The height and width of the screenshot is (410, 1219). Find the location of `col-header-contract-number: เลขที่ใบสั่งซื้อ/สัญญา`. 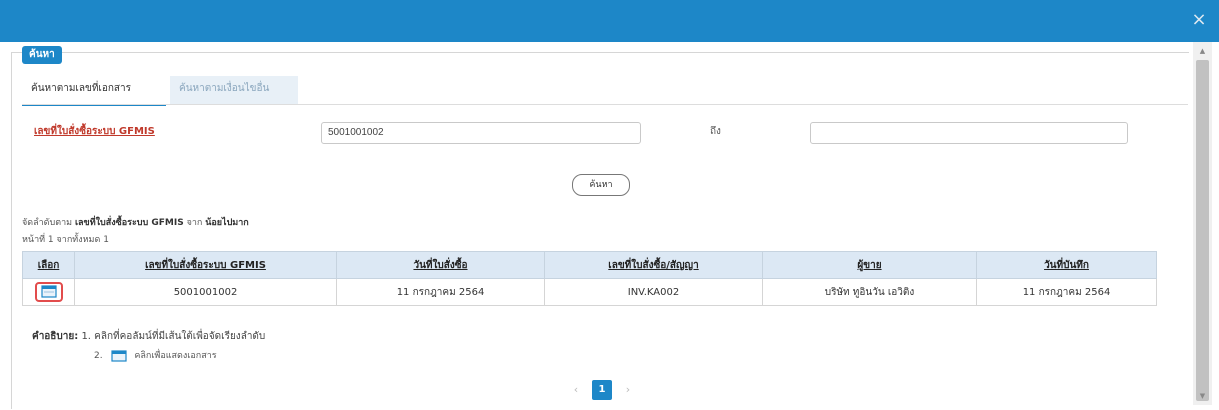

col-header-contract-number: เลขที่ใบสั่งซื้อ/สัญญา is located at coordinates (653, 265).